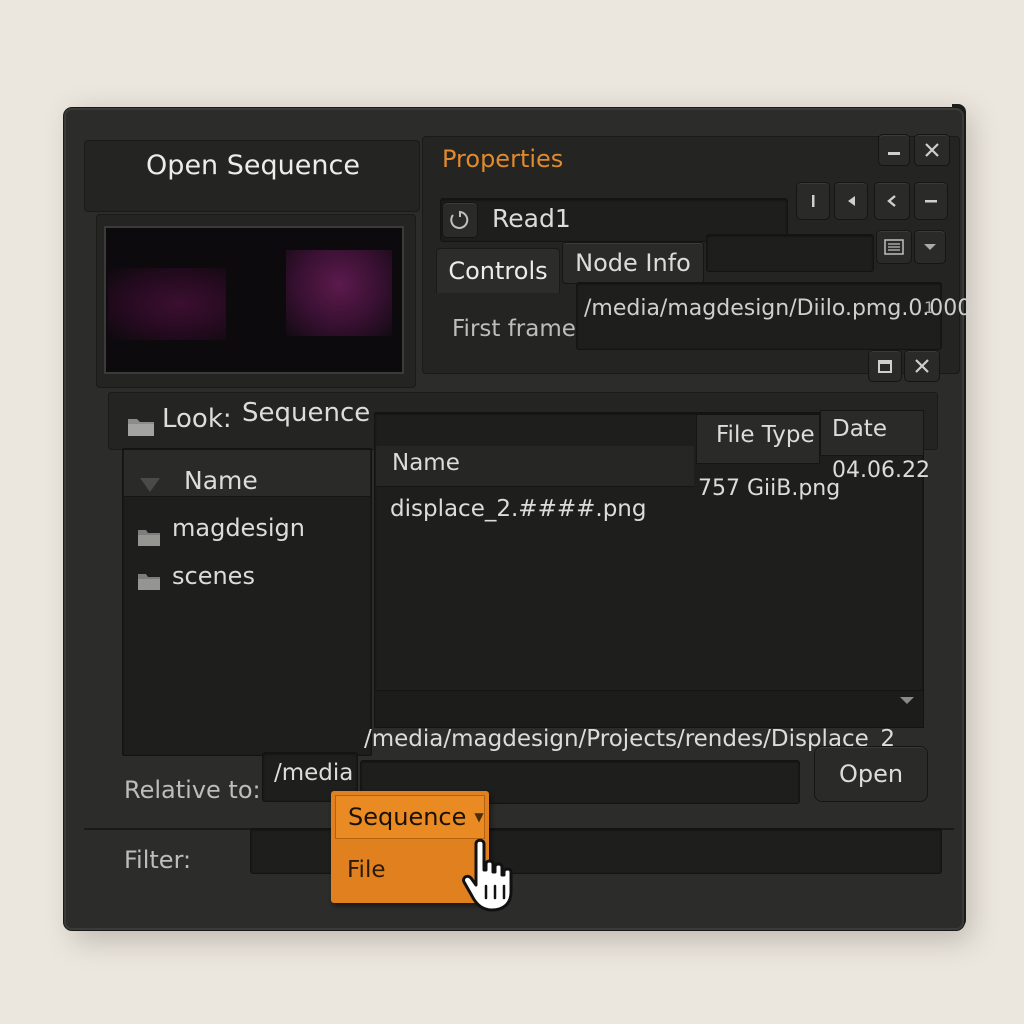 Image resolution: width=1024 pixels, height=1024 pixels. What do you see at coordinates (859, 429) in the screenshot?
I see `column-header-date-label: Date` at bounding box center [859, 429].